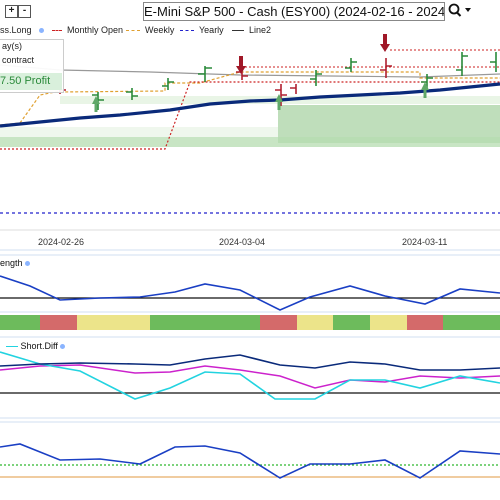 The image size is (500, 500). Describe the element at coordinates (160, 30) in the screenshot. I see `legend-label: Weekly` at that location.